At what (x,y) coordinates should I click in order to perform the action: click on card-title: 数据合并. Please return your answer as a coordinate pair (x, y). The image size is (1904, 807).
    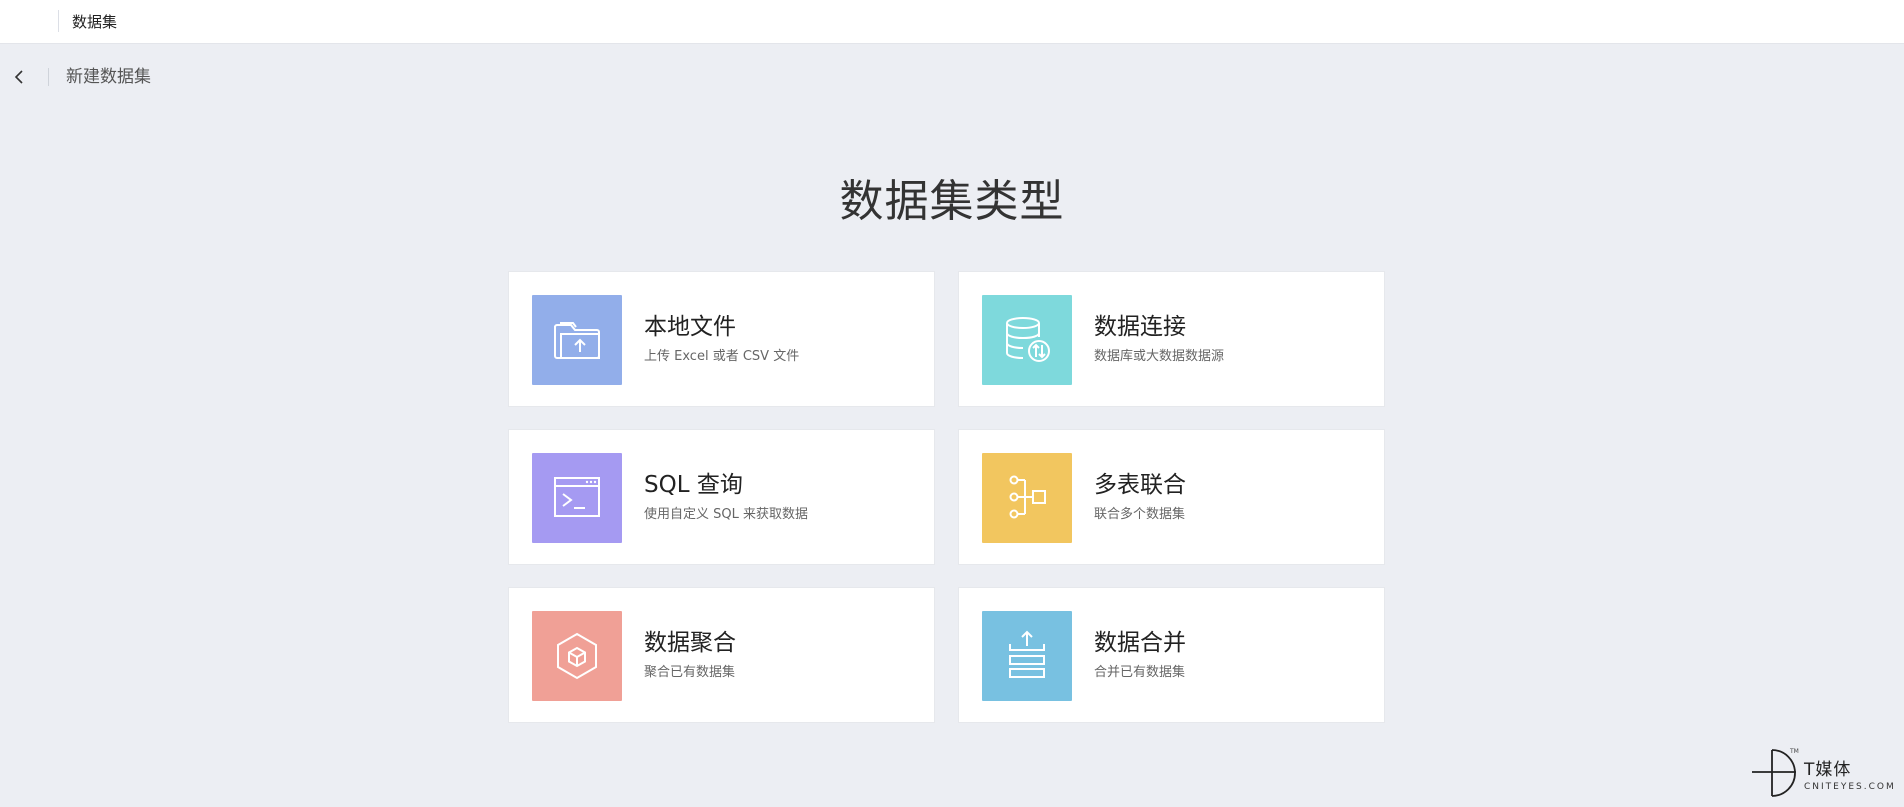
    Looking at the image, I should click on (1140, 643).